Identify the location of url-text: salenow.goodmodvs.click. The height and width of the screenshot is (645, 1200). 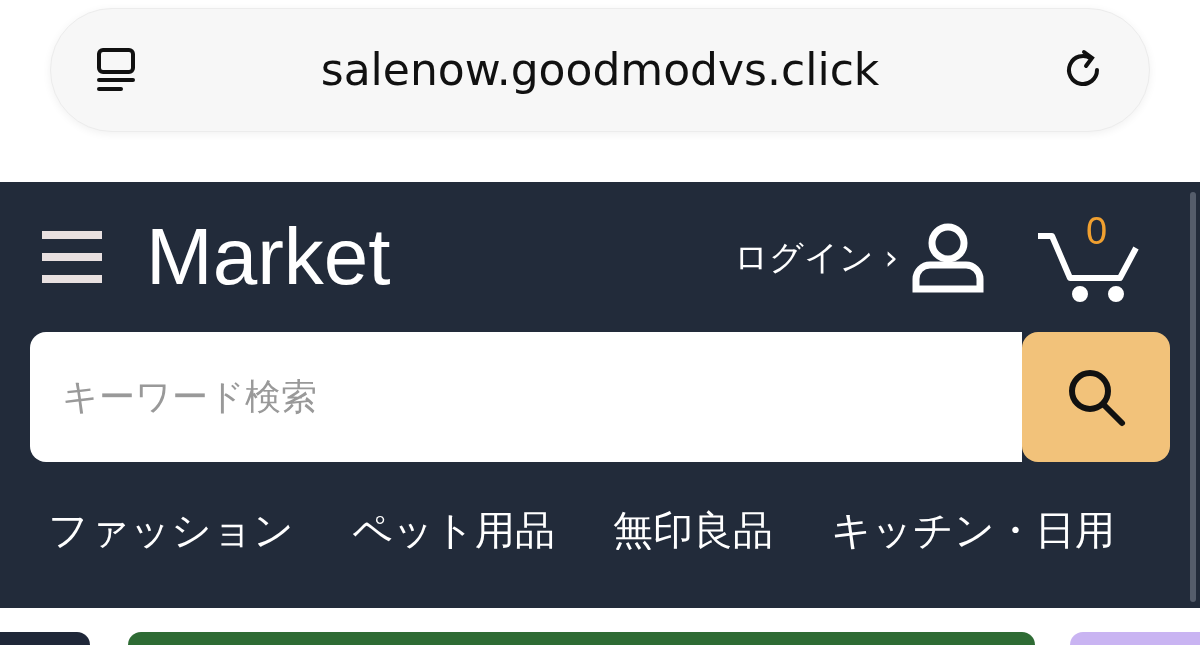
(600, 70).